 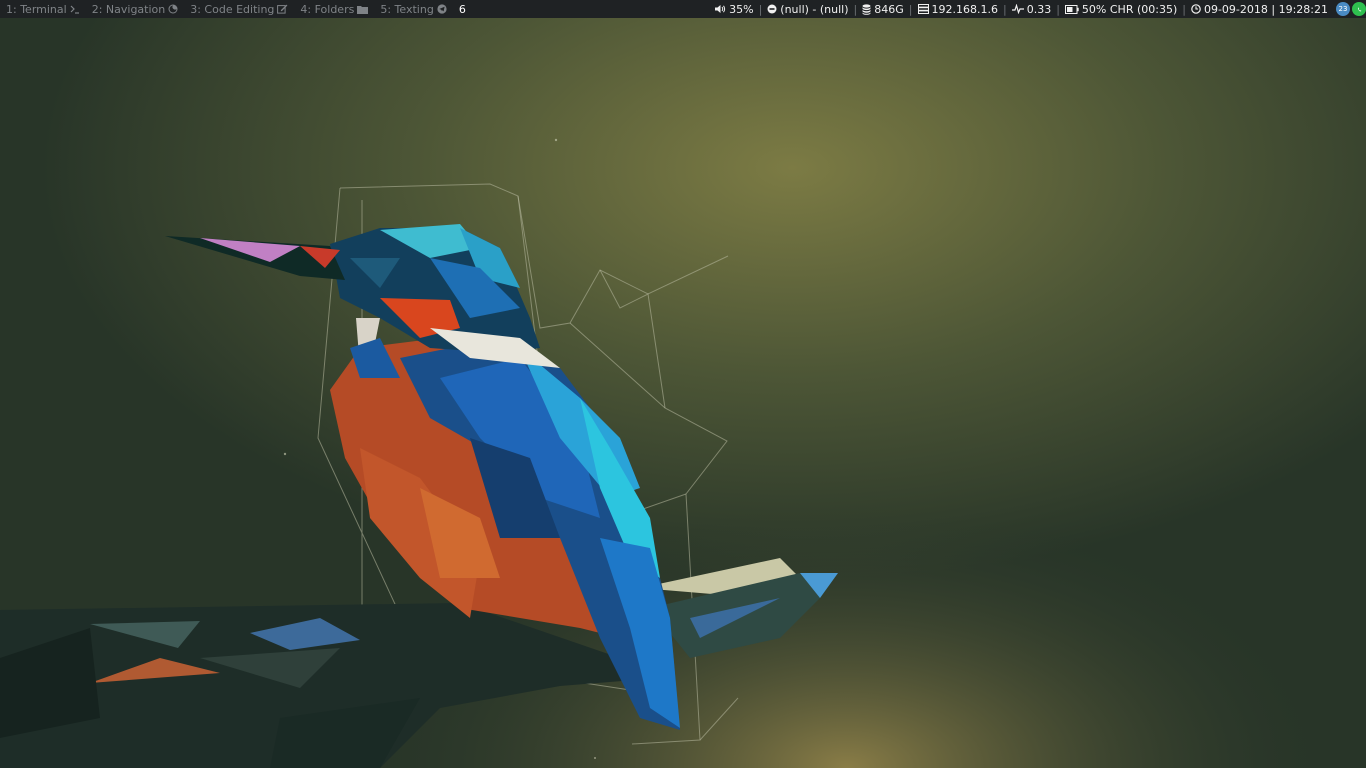 I want to click on battery-block: 50% CHR (00:35), so click(x=1121, y=9).